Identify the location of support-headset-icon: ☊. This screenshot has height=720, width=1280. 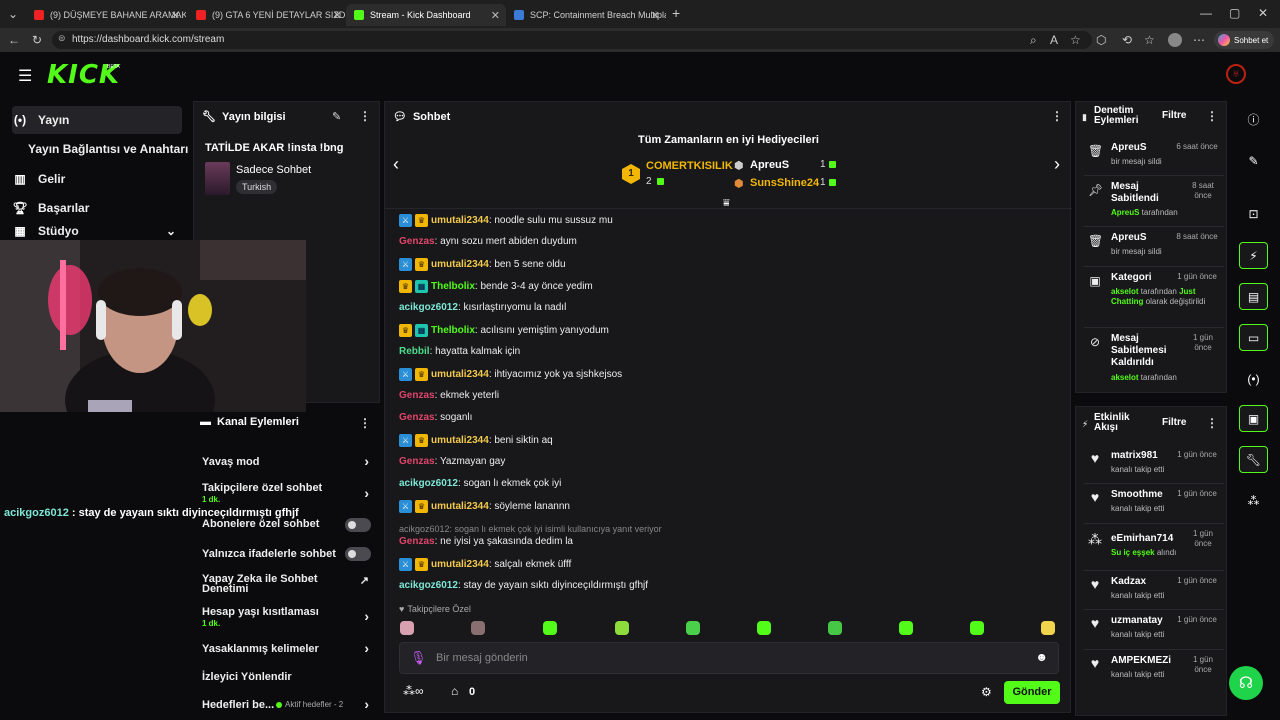
(1246, 683).